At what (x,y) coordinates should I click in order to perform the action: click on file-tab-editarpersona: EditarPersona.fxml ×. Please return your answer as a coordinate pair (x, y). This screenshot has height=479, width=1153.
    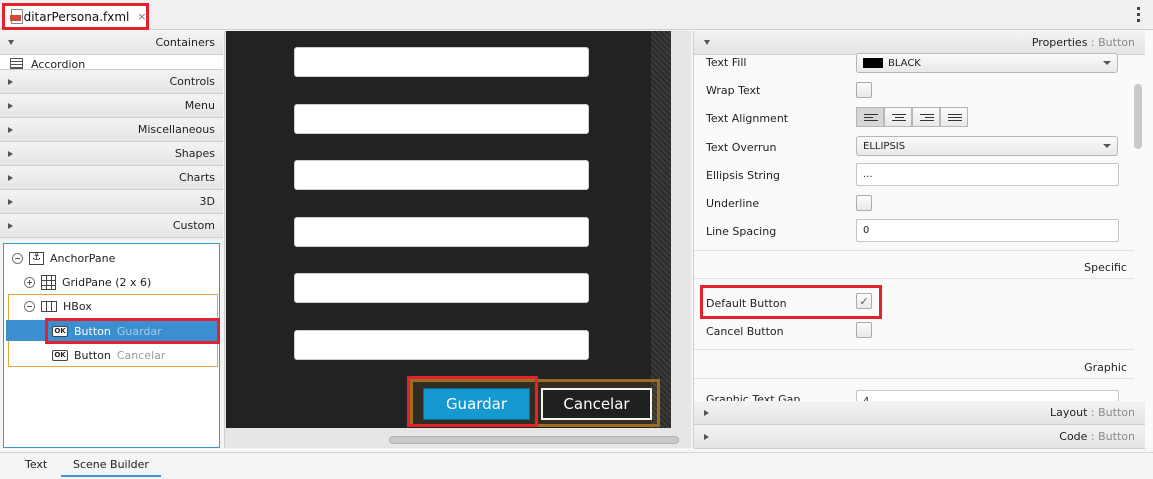
    Looking at the image, I should click on (75, 16).